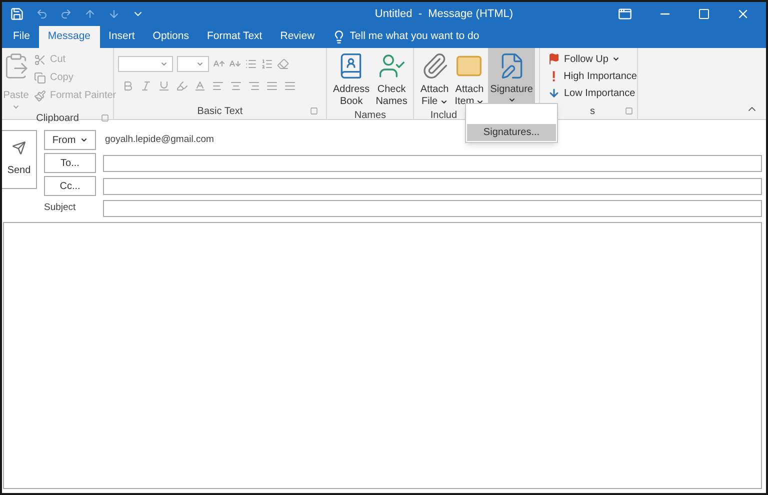 This screenshot has width=768, height=495. Describe the element at coordinates (592, 111) in the screenshot. I see `group-label: s` at that location.